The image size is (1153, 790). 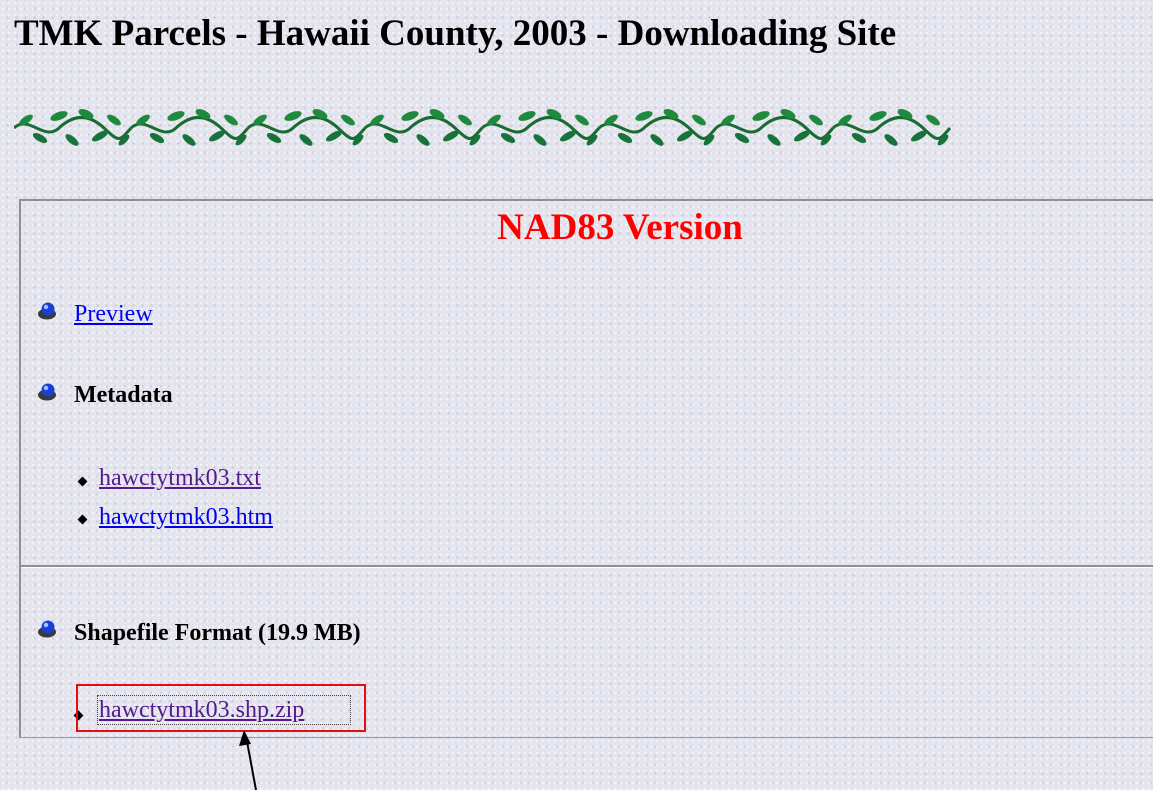 What do you see at coordinates (620, 227) in the screenshot?
I see `section-title: NAD83 Version` at bounding box center [620, 227].